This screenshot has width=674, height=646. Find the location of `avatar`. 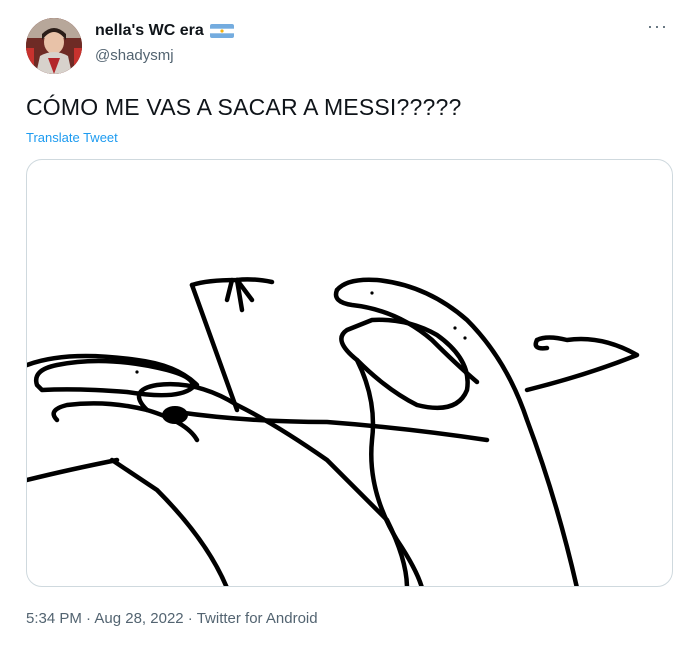

avatar is located at coordinates (54, 46).